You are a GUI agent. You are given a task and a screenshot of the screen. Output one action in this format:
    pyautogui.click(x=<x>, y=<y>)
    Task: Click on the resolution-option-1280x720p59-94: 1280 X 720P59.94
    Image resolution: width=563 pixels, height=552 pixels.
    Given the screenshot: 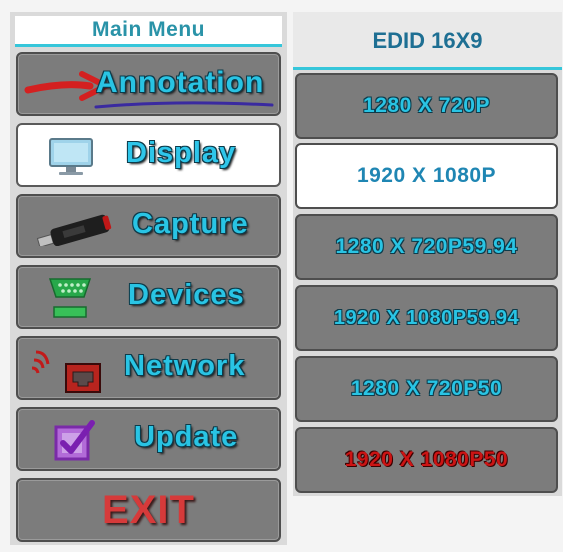 What is the action you would take?
    pyautogui.click(x=426, y=247)
    